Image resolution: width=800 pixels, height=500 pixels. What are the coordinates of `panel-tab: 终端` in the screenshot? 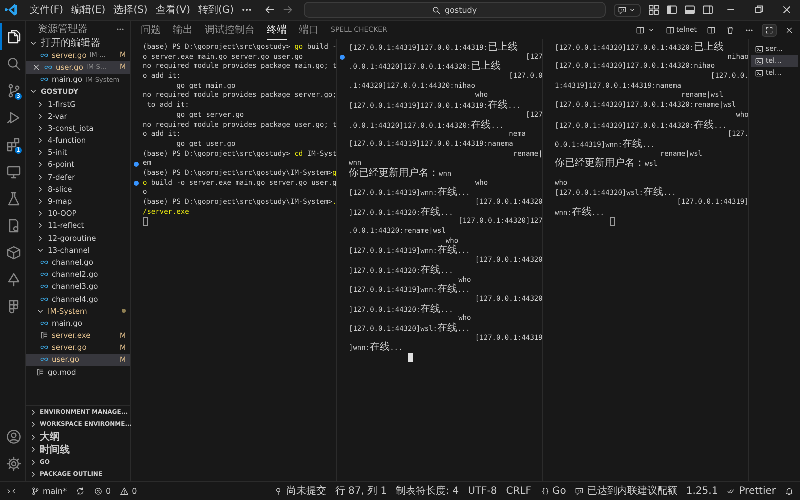 It's located at (277, 30).